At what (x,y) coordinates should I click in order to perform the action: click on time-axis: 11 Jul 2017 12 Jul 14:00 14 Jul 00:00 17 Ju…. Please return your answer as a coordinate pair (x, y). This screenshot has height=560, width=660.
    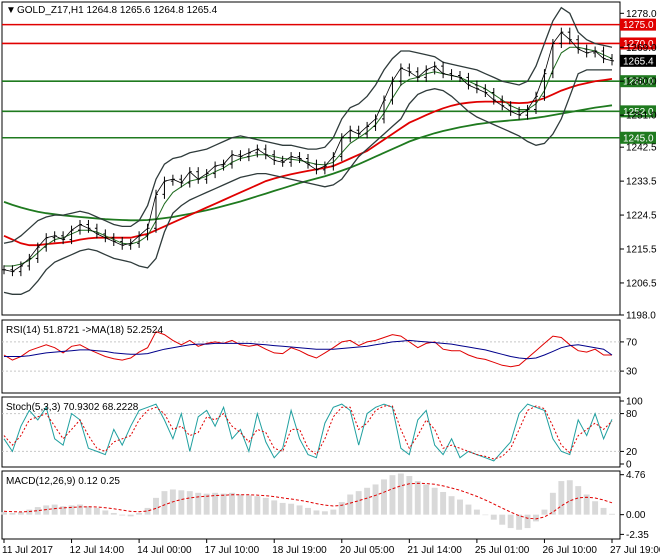
    Looking at the image, I should click on (331, 547).